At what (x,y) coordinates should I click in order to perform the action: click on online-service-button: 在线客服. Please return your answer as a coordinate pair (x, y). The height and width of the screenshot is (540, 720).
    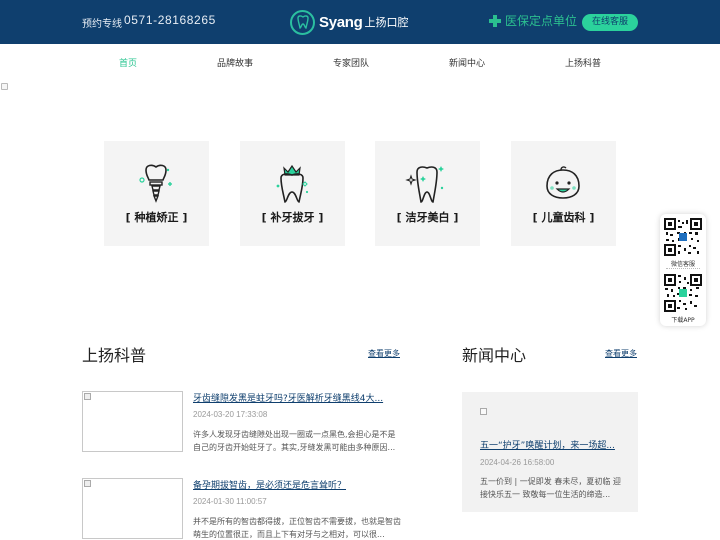
    Looking at the image, I should click on (610, 22).